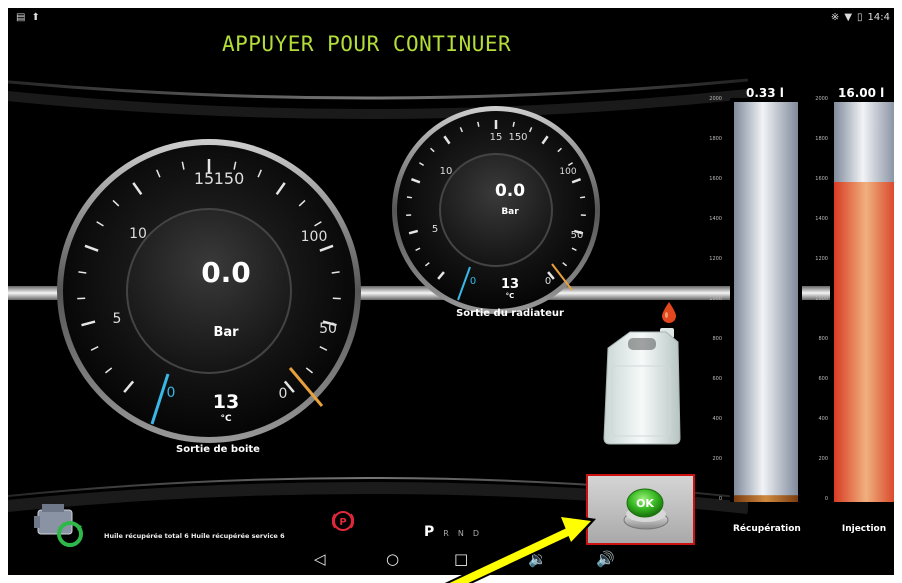 This screenshot has height=583, width=902. What do you see at coordinates (446, 533) in the screenshot?
I see `gear-r: R` at bounding box center [446, 533].